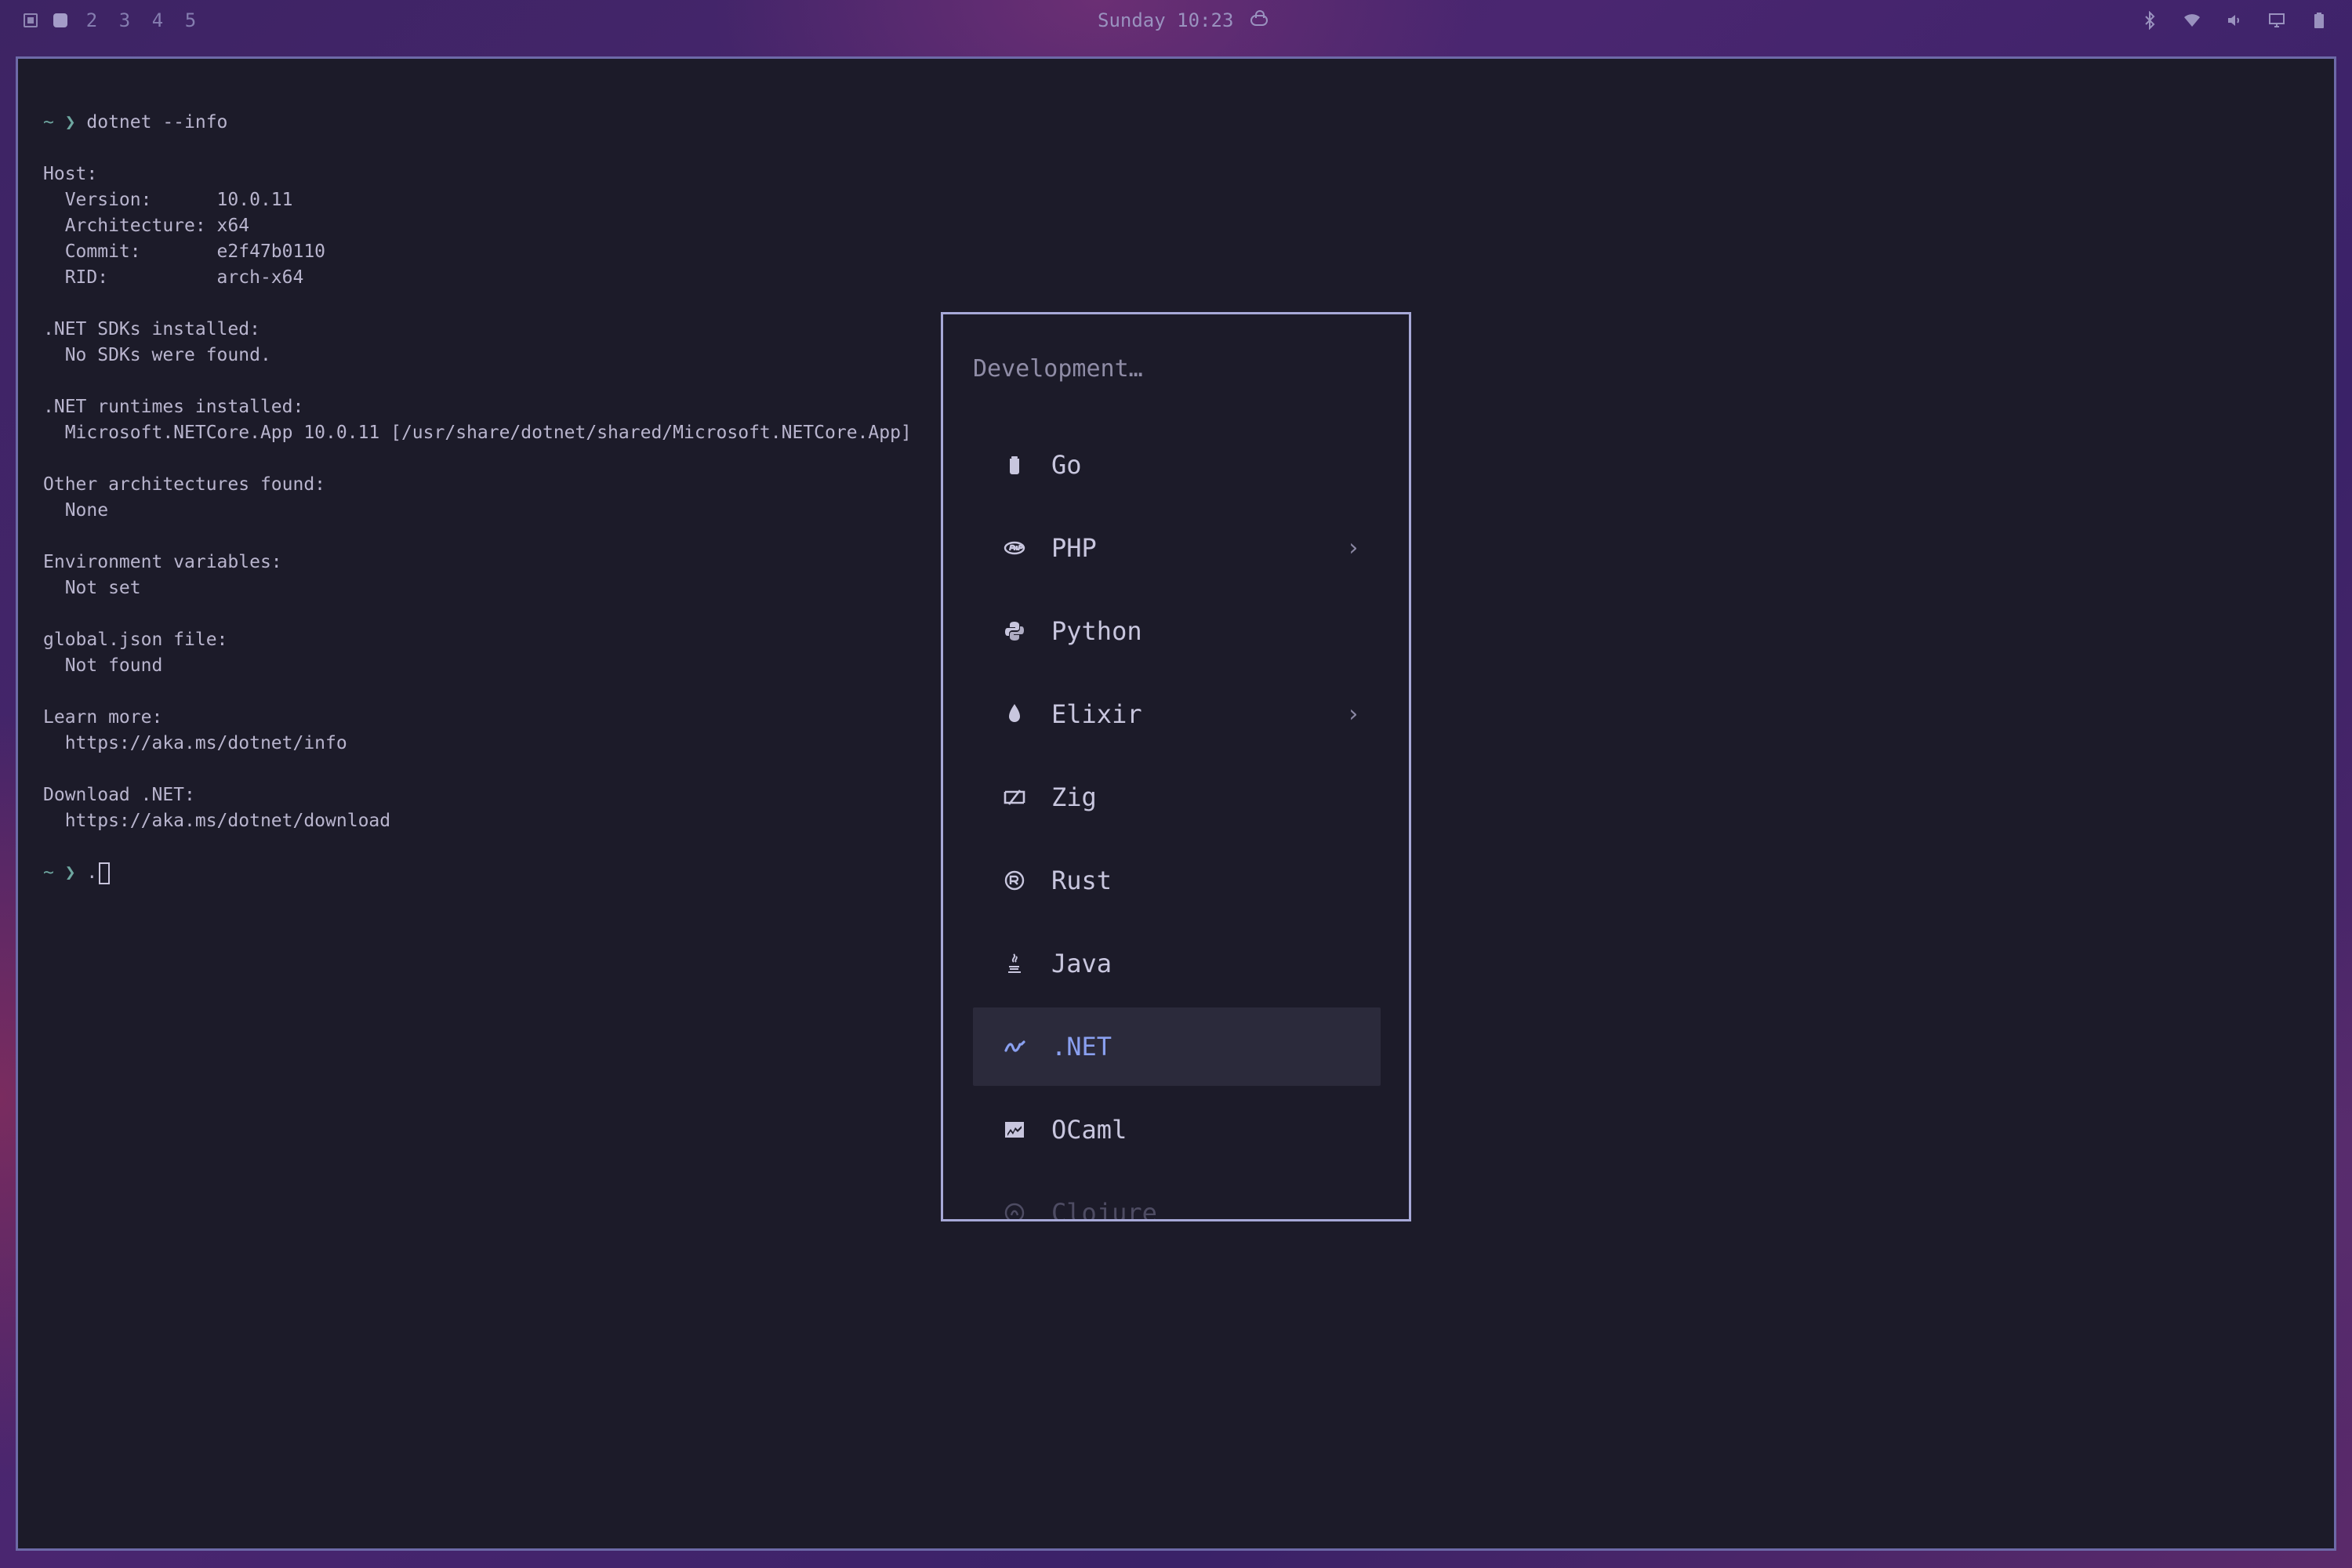  I want to click on python-icon, so click(1015, 631).